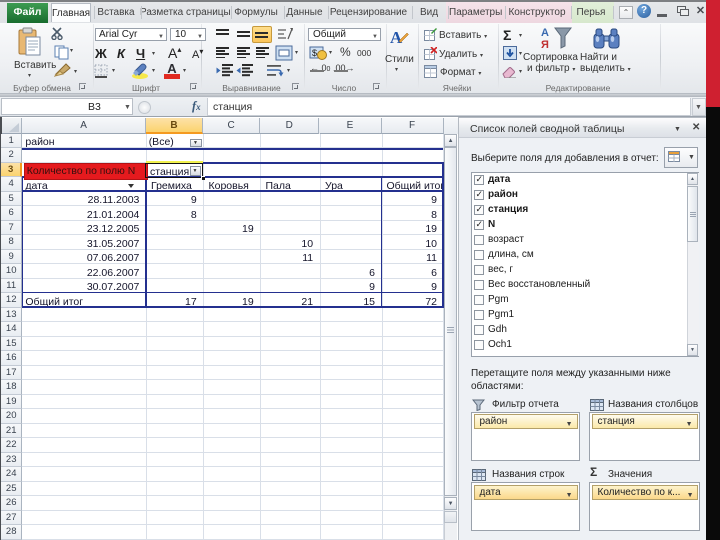 The width and height of the screenshot is (720, 540). What do you see at coordinates (396, 37) in the screenshot?
I see `svg-text: A` at bounding box center [396, 37].